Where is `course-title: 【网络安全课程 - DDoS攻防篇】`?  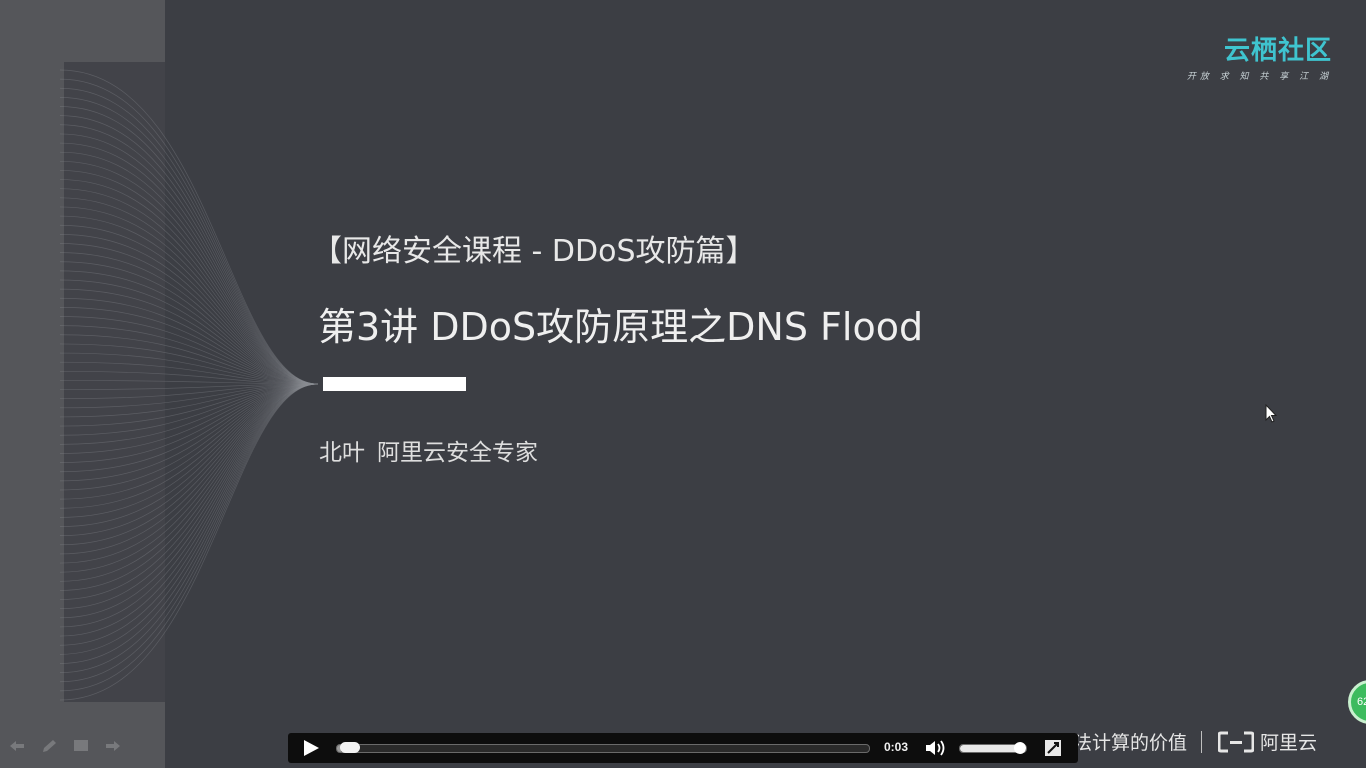
course-title: 【网络安全课程 - DDoS攻防篇】 is located at coordinates (534, 251).